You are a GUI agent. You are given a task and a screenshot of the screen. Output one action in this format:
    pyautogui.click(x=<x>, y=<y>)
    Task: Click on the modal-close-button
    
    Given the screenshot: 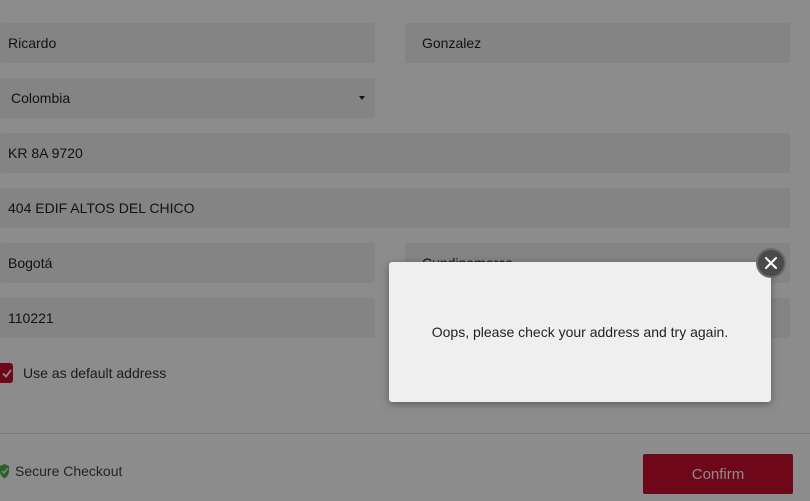 What is the action you would take?
    pyautogui.click(x=771, y=263)
    